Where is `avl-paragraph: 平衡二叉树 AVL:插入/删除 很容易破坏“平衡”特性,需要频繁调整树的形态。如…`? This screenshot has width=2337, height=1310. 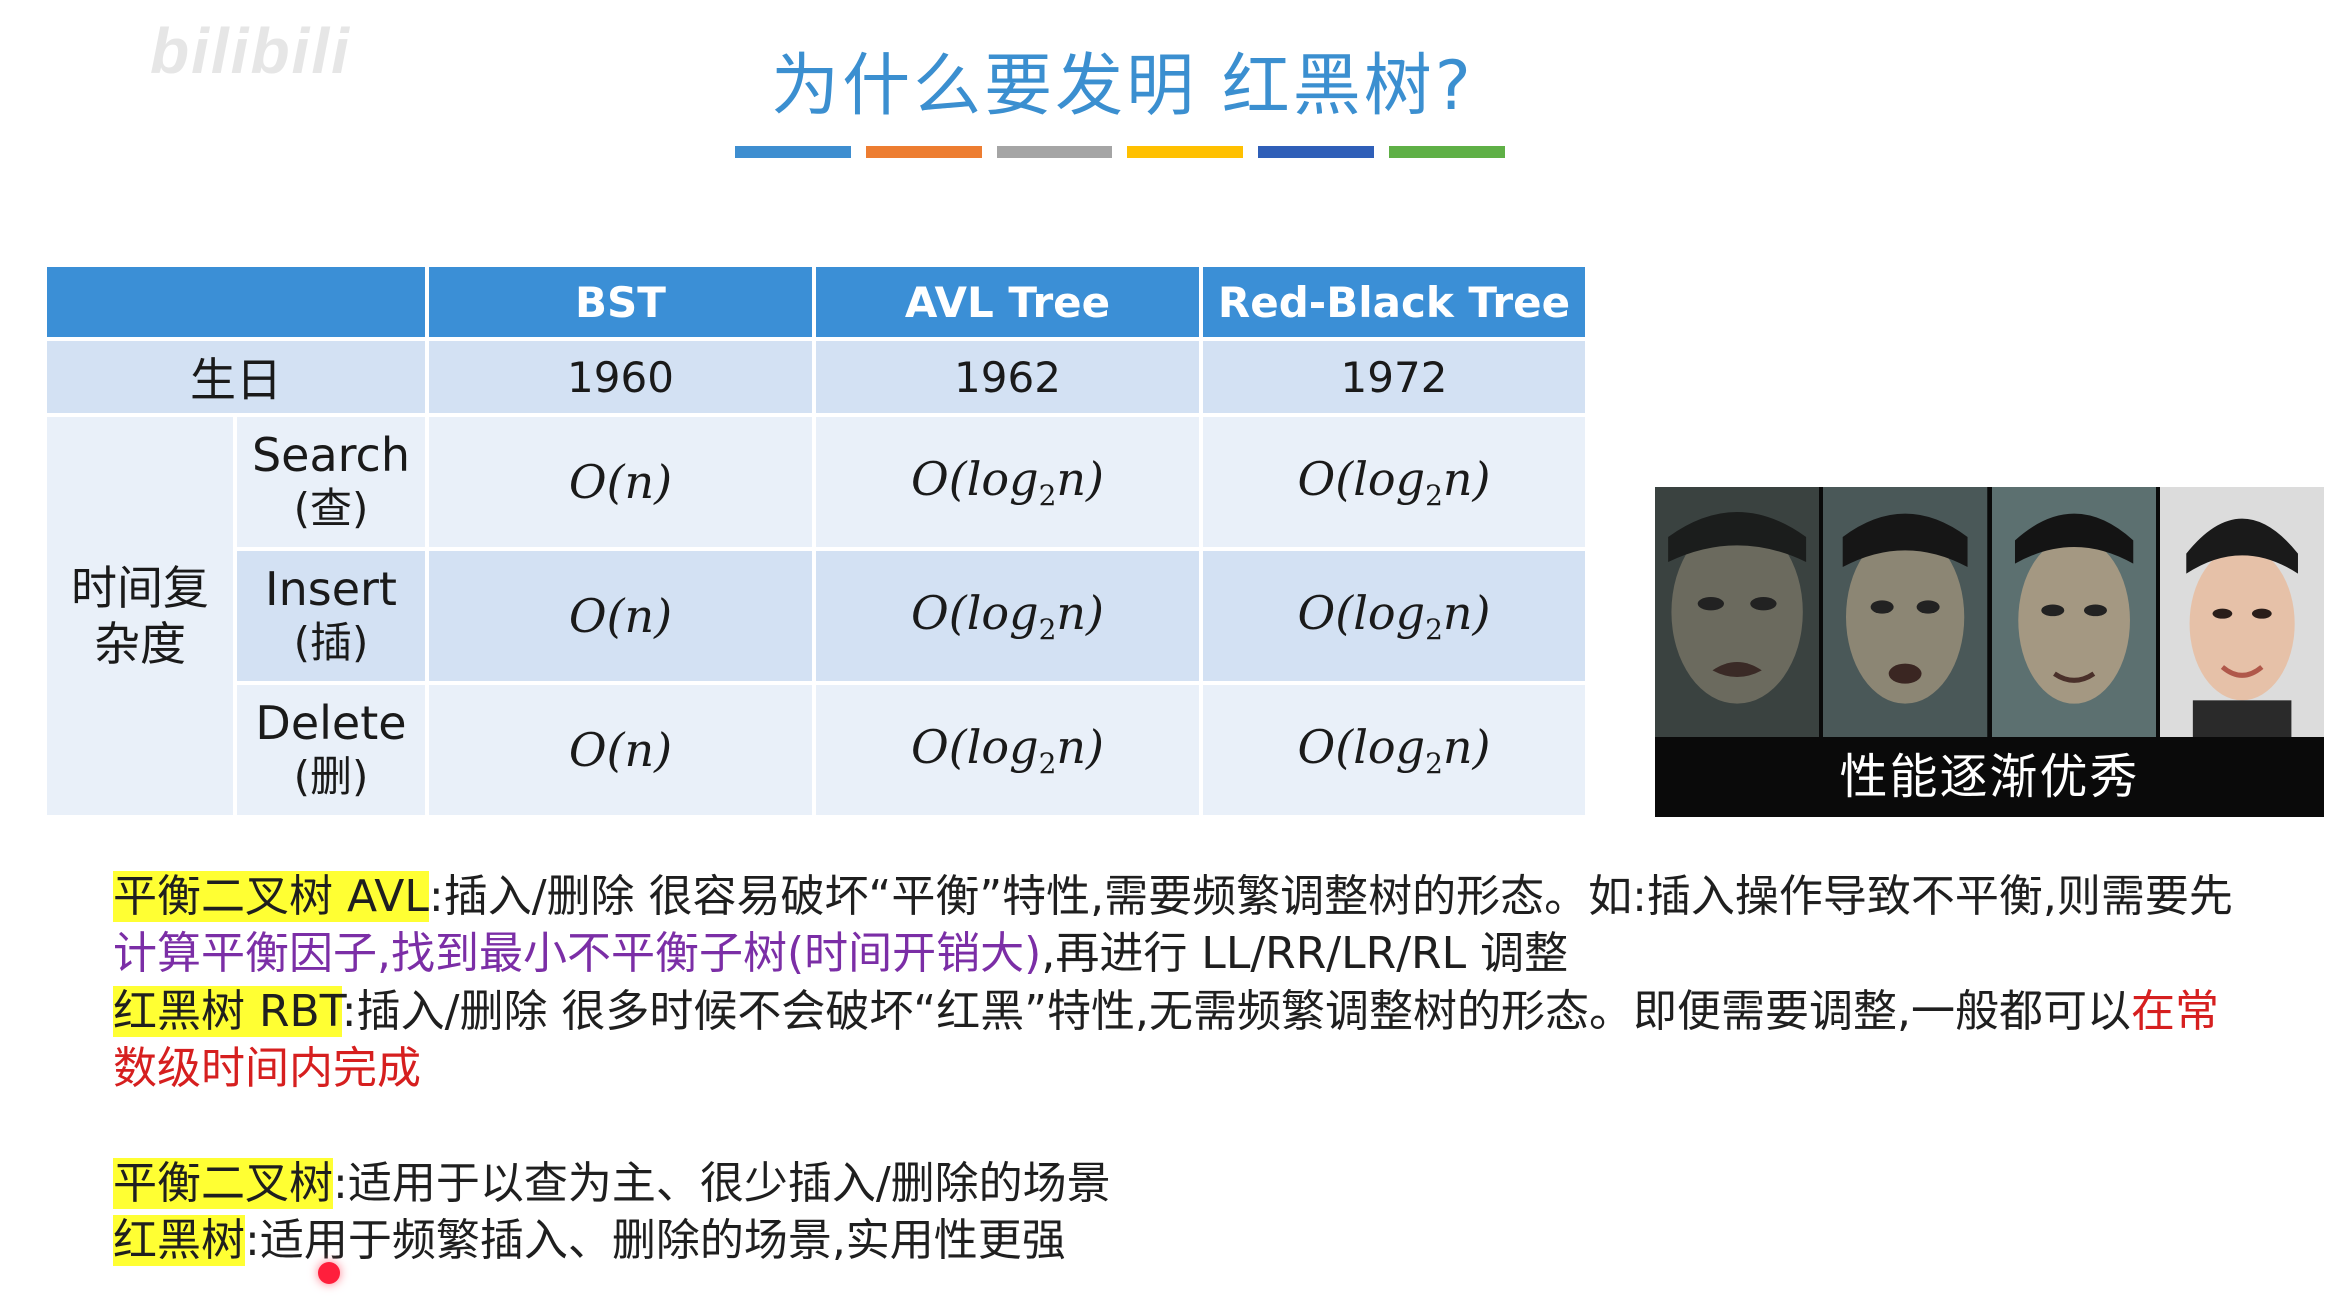
avl-paragraph: 平衡二叉树 AVL:插入/删除 很容易破坏“平衡”特性,需要频繁调整树的形态。如… is located at coordinates (1178, 925).